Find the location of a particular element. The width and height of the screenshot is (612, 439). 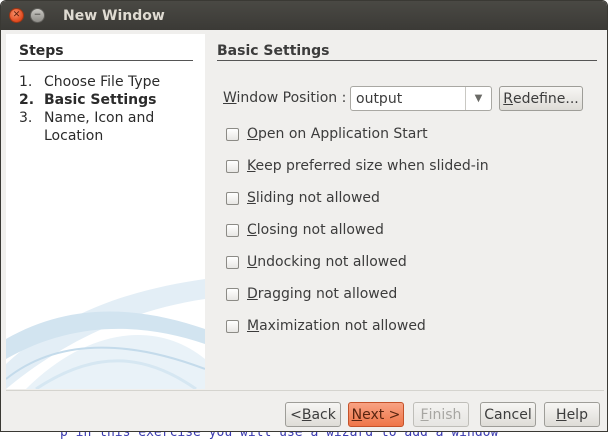

label-rest: inish is located at coordinates (445, 414).